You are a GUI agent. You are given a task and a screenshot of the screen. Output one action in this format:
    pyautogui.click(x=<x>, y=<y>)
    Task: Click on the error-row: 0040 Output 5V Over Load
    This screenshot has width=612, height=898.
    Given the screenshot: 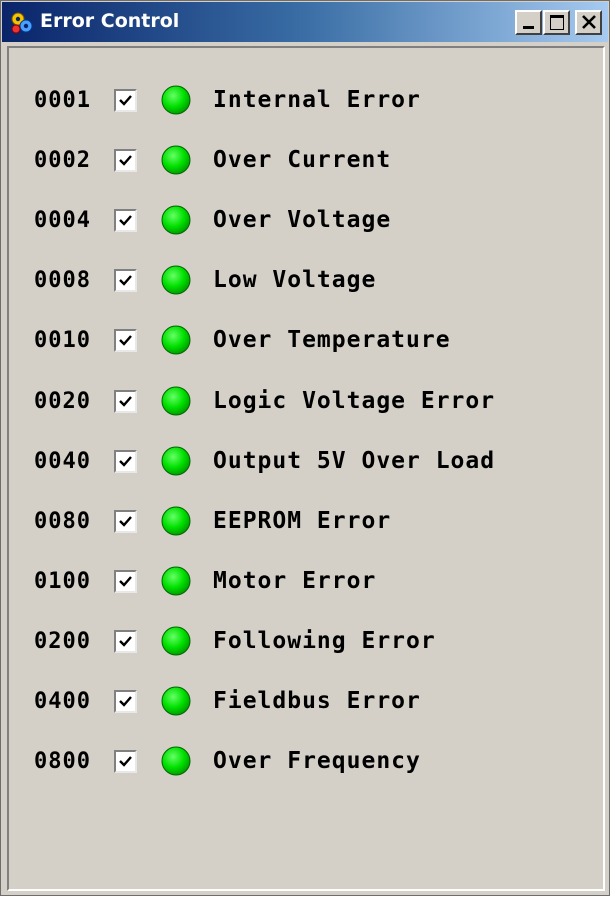 What is the action you would take?
    pyautogui.click(x=304, y=461)
    